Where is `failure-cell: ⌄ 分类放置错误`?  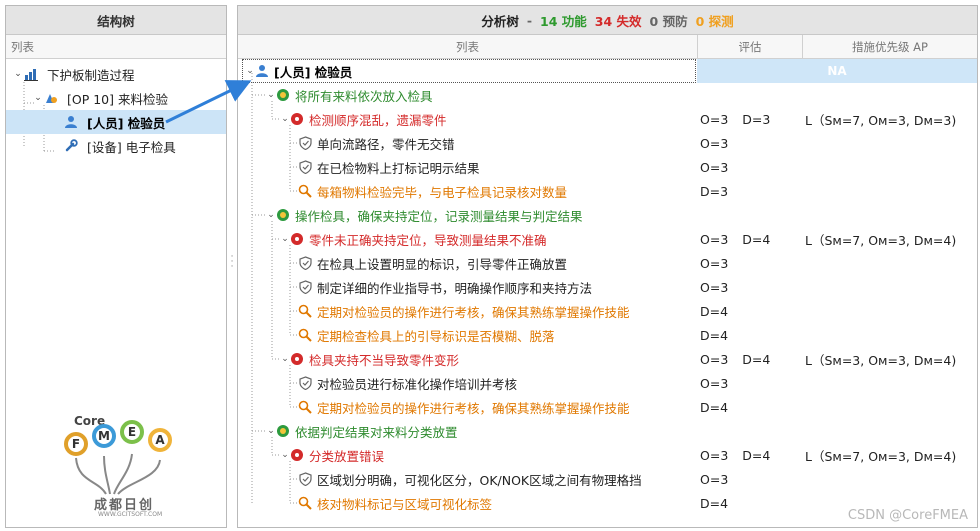 failure-cell: ⌄ 分类放置错误 is located at coordinates (332, 455).